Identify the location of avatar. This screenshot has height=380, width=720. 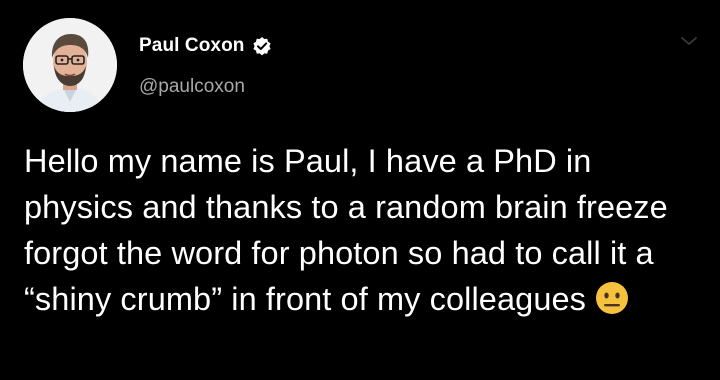
(70, 65).